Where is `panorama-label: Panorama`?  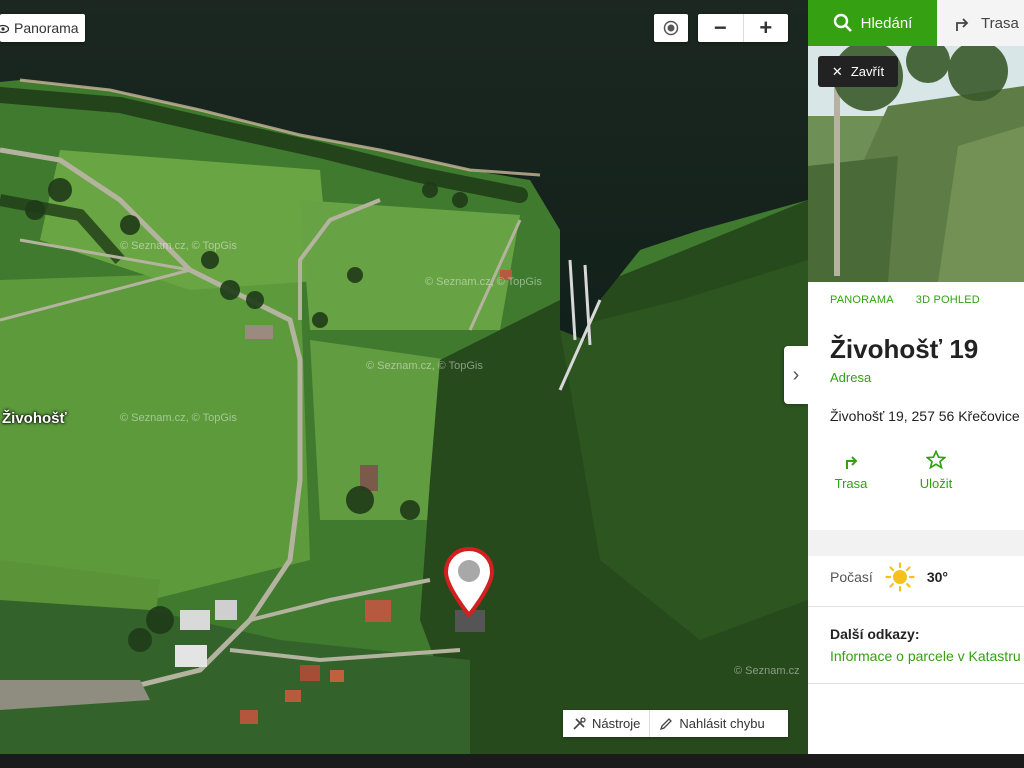
panorama-label: Panorama is located at coordinates (46, 28).